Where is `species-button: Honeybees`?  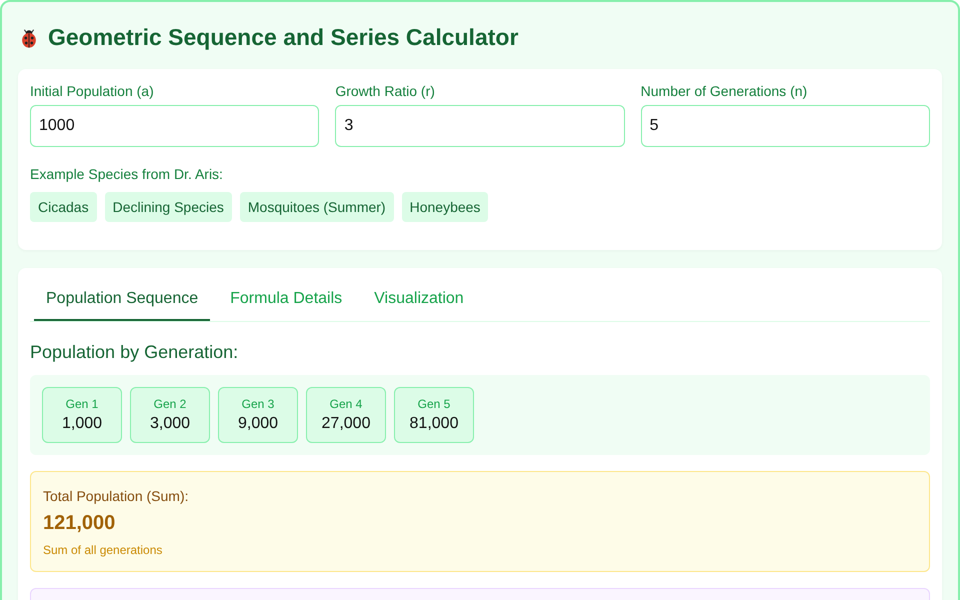
species-button: Honeybees is located at coordinates (445, 207).